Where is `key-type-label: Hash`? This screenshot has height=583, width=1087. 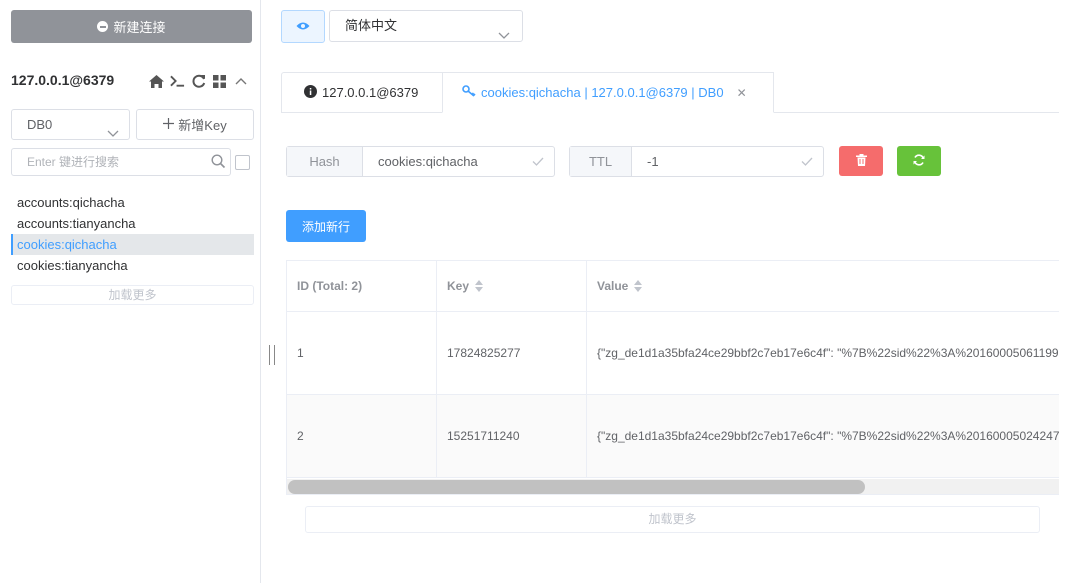
key-type-label: Hash is located at coordinates (325, 161).